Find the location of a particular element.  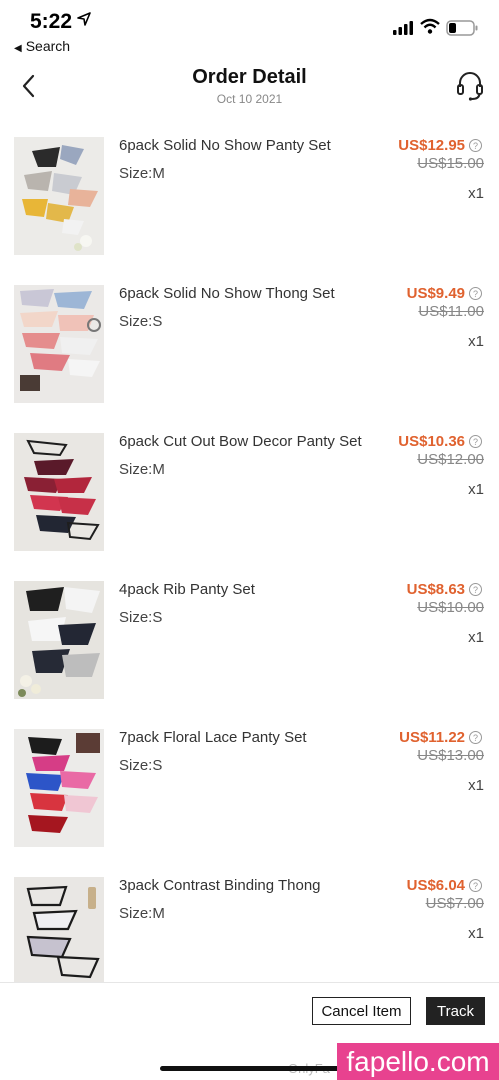

bottom-action-bar: Cancel Item Track OnlyFa fapello.com is located at coordinates (249, 1031).